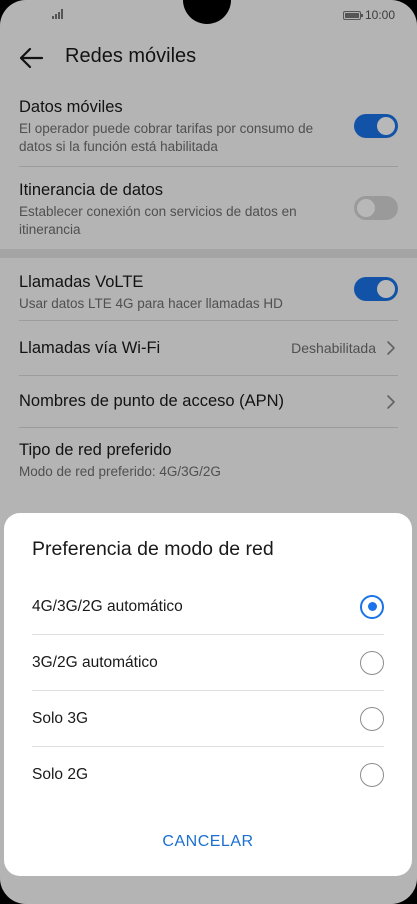  I want to click on option-3g2g: 3G/2G automático, so click(208, 663).